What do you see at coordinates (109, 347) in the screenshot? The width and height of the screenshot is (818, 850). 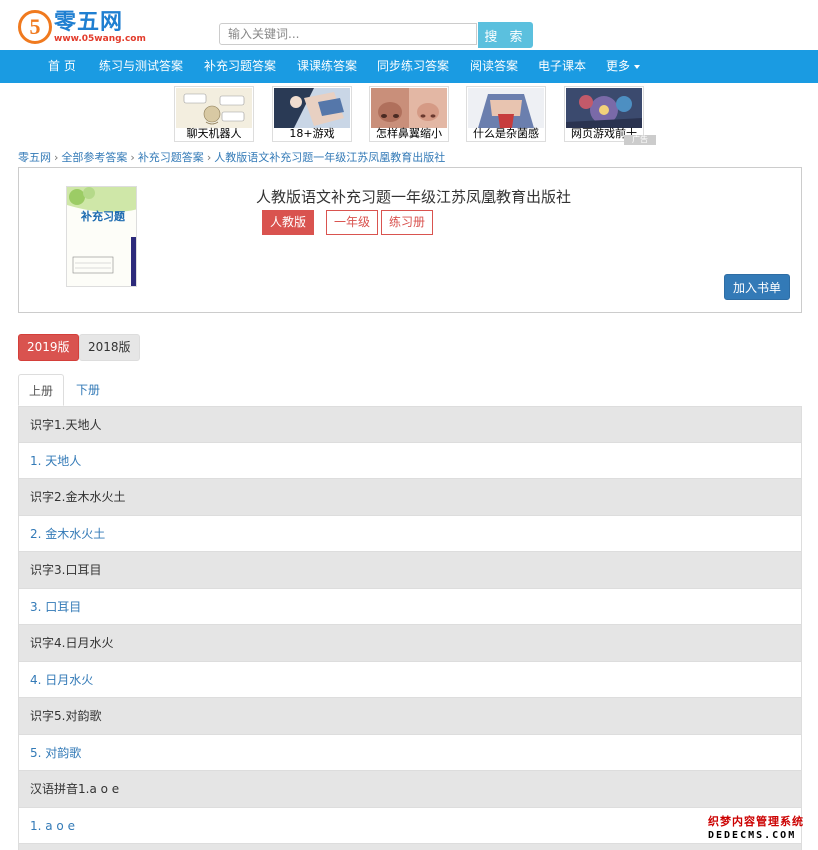 I see `edition-2018-button: 2018版` at bounding box center [109, 347].